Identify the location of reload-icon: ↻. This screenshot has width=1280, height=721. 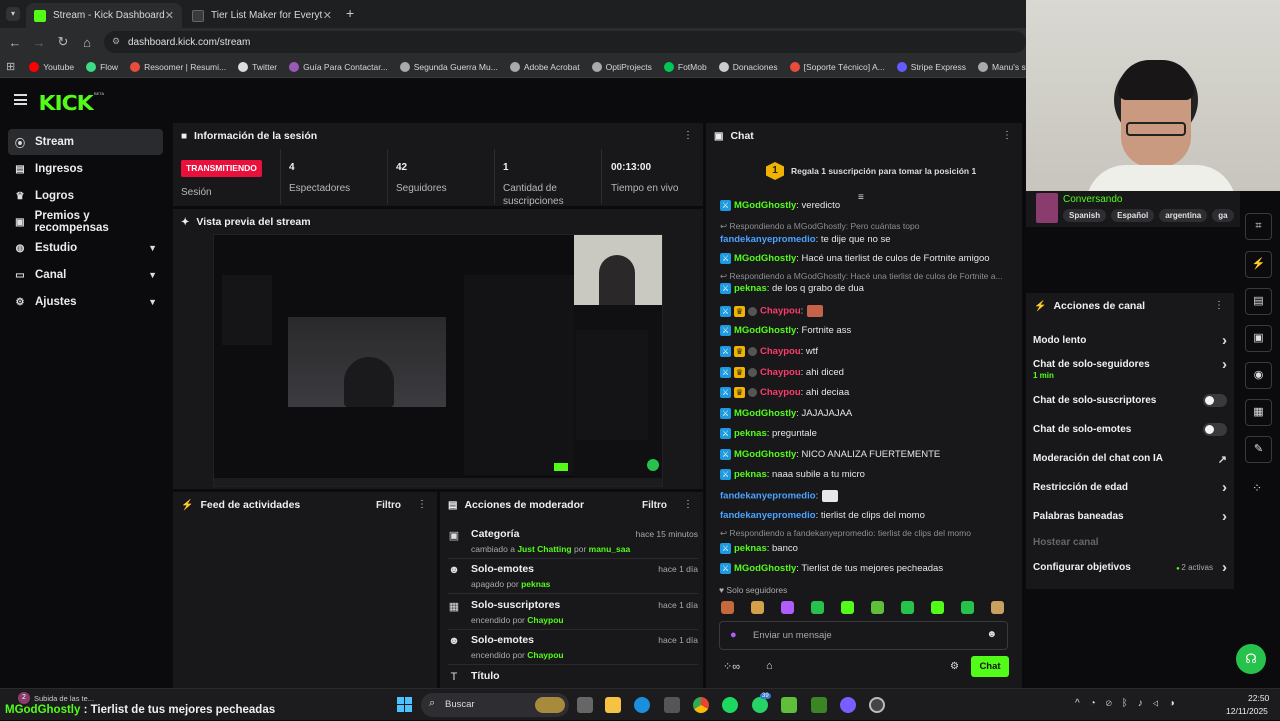
(63, 42).